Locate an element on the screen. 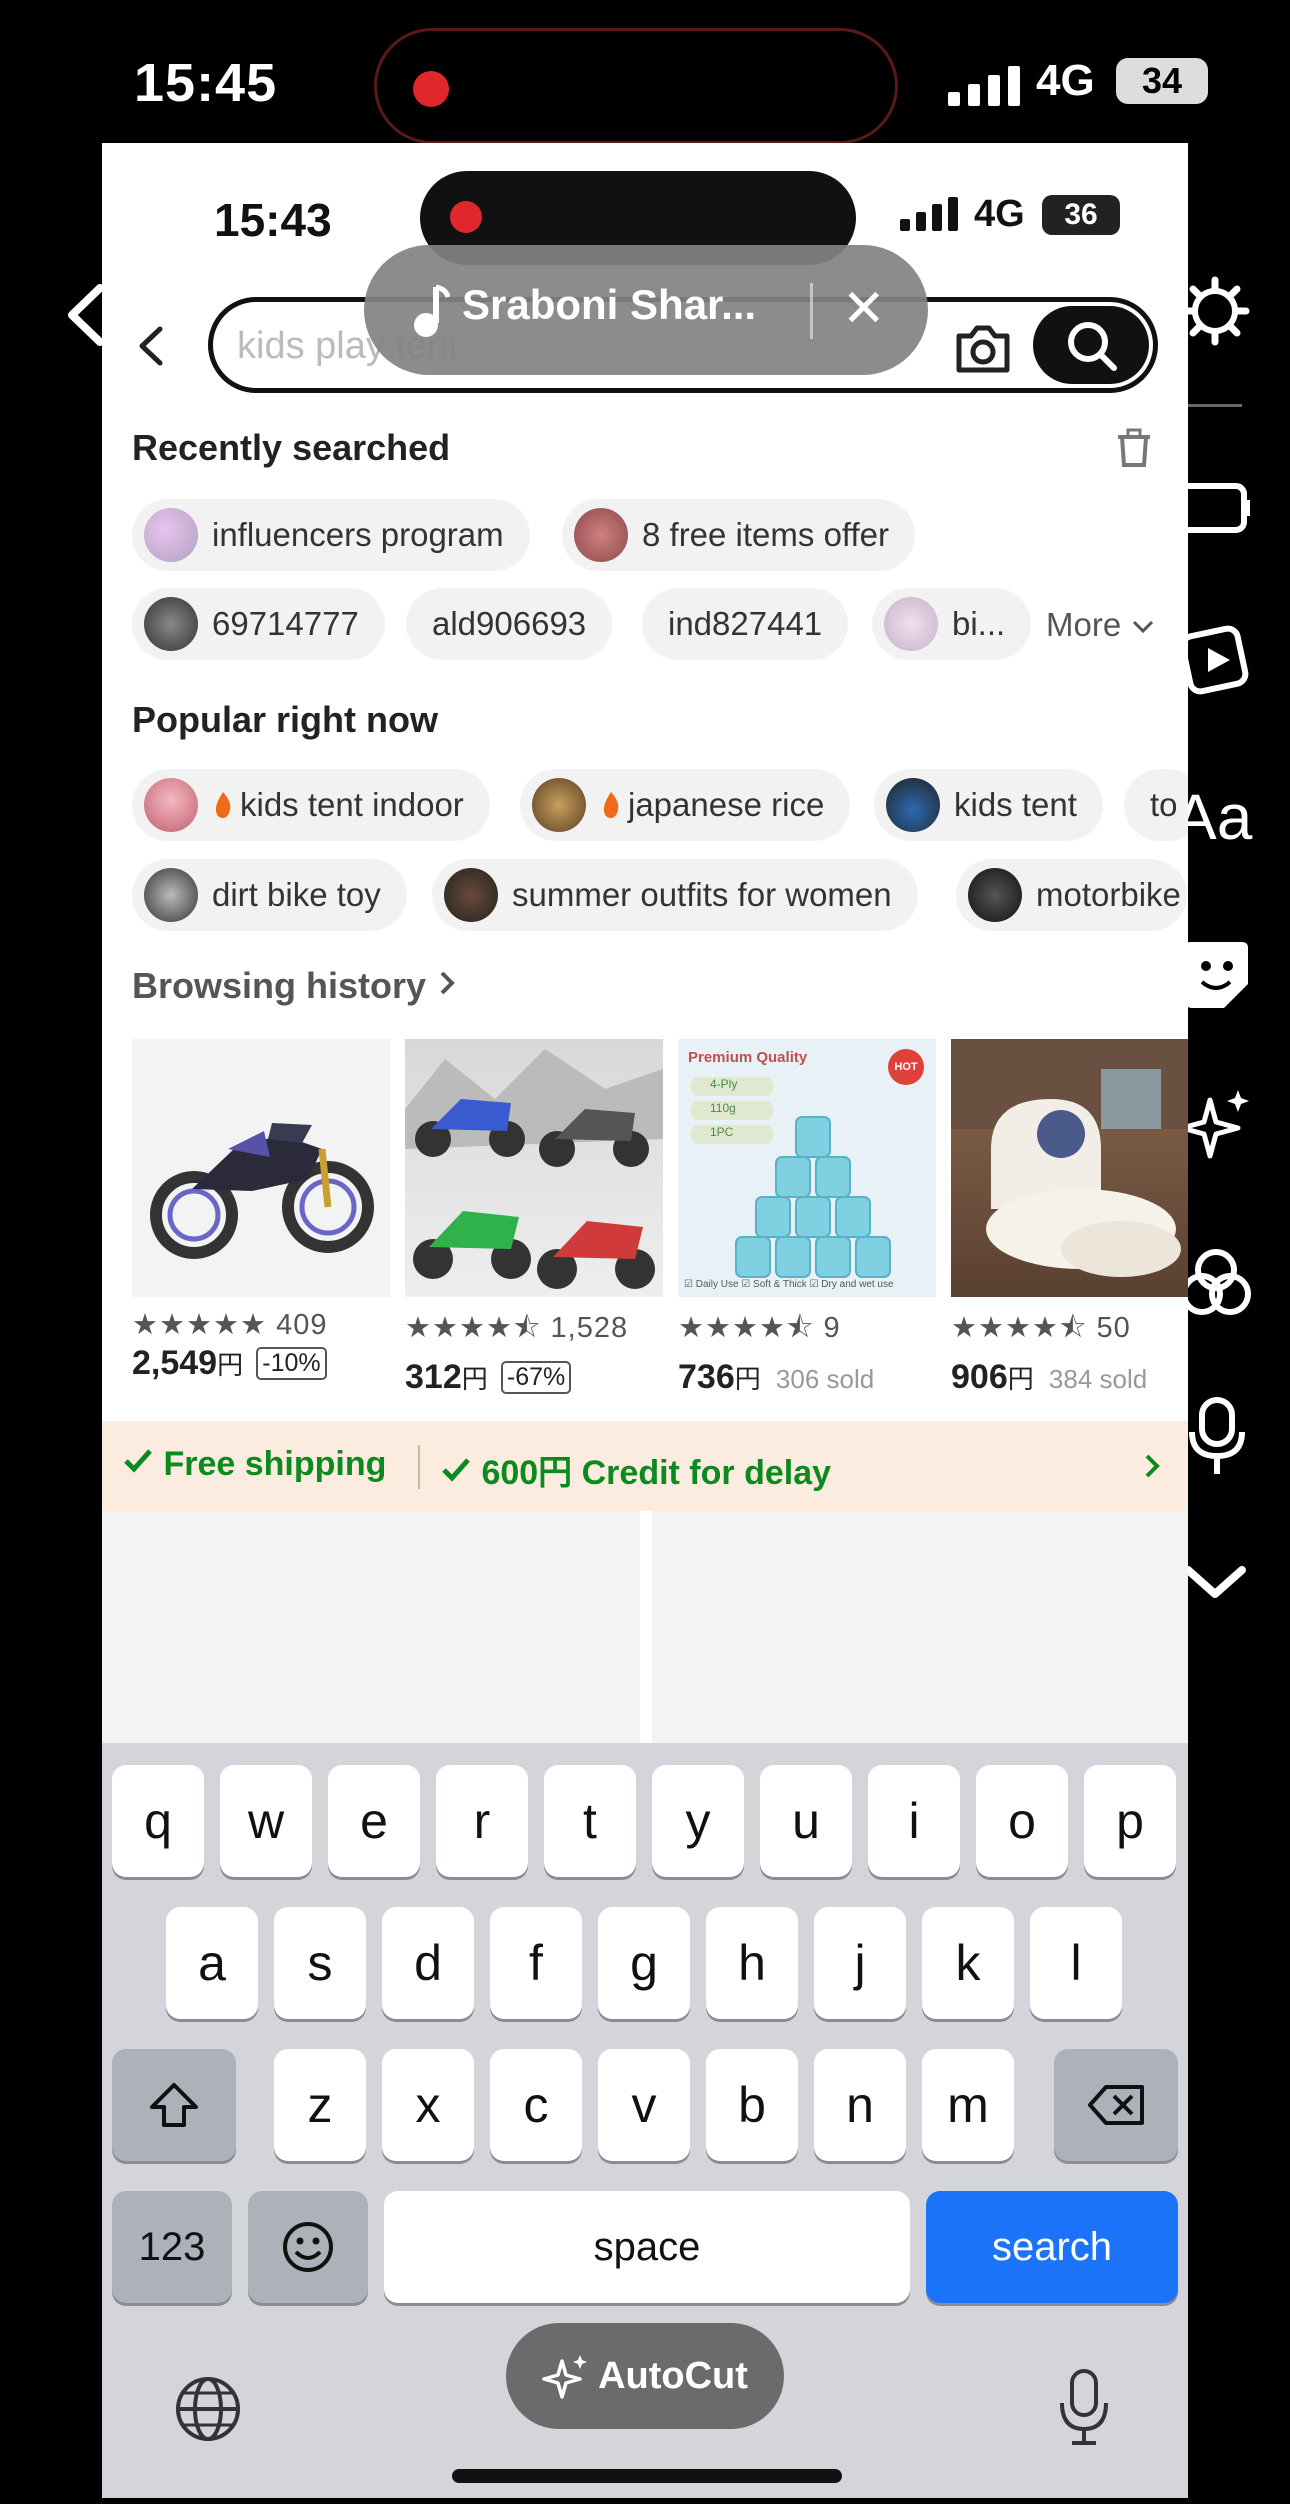  key-f: f is located at coordinates (536, 1963).